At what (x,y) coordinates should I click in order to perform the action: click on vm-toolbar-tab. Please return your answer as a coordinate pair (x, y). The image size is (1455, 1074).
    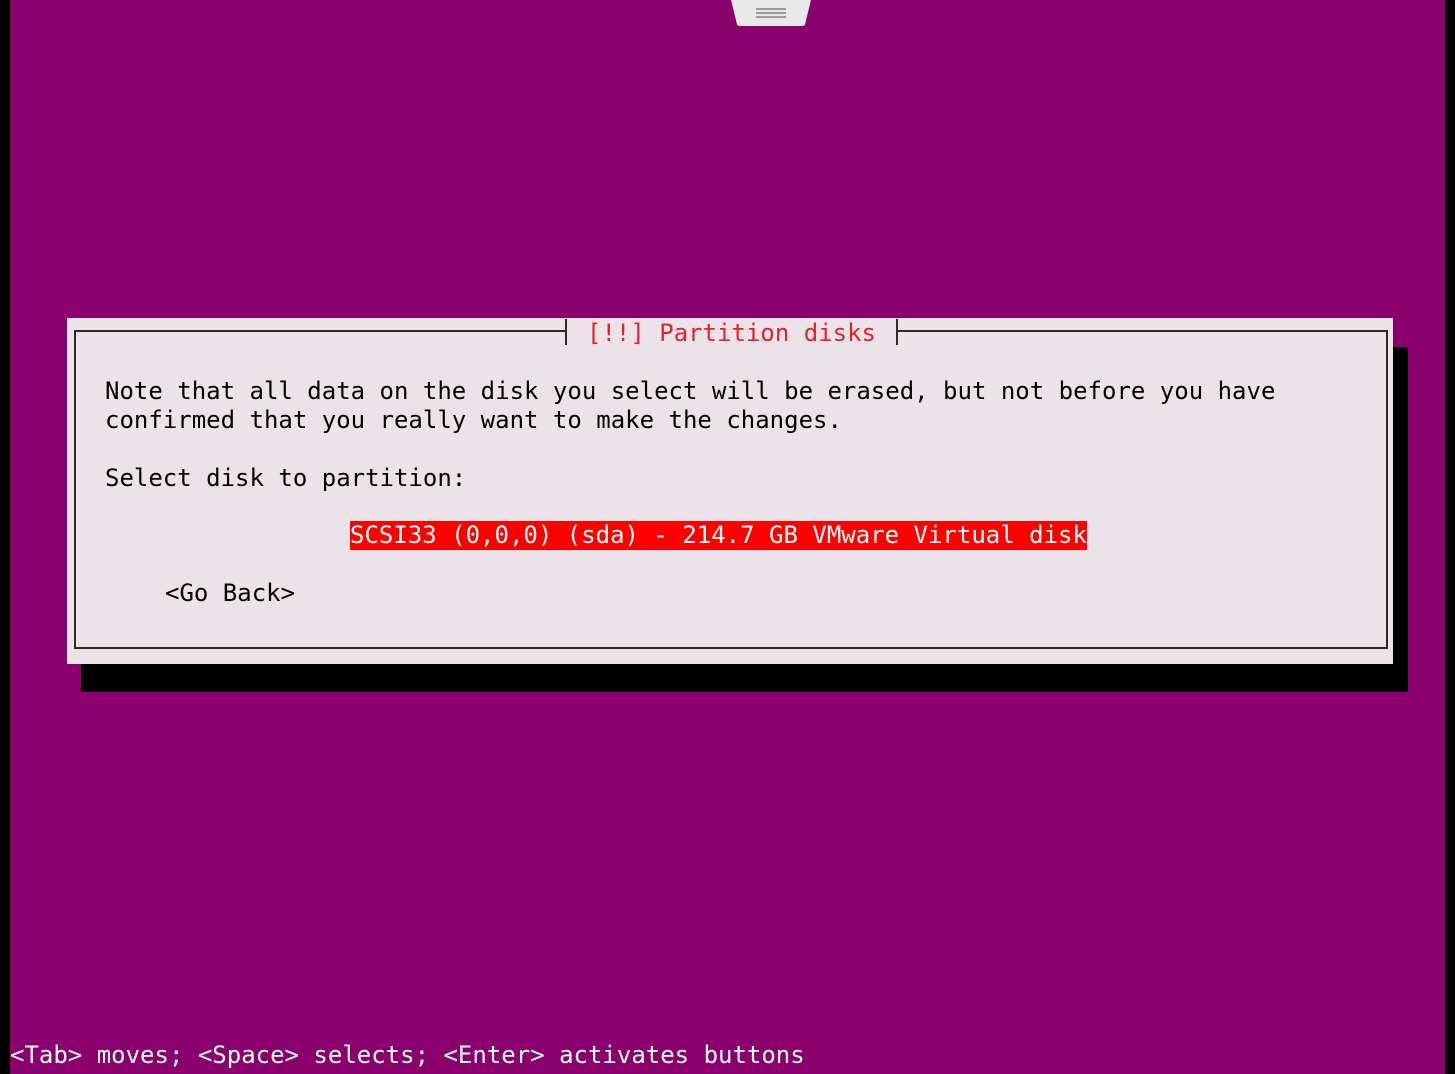
    Looking at the image, I should click on (771, 13).